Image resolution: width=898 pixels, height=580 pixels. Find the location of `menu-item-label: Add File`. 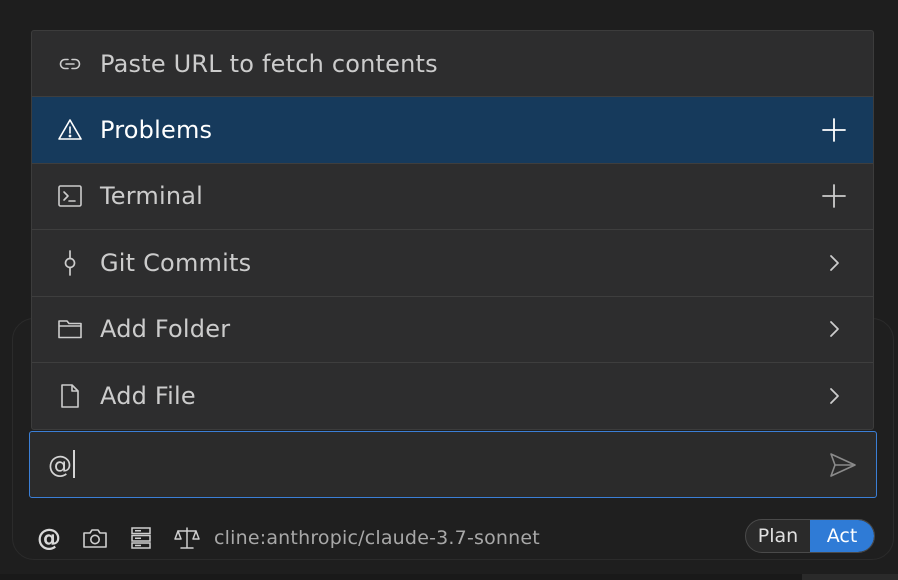

menu-item-label: Add File is located at coordinates (148, 396).